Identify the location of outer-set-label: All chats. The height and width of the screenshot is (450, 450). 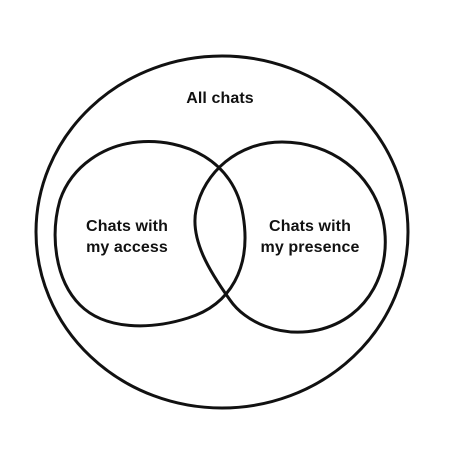
(220, 98).